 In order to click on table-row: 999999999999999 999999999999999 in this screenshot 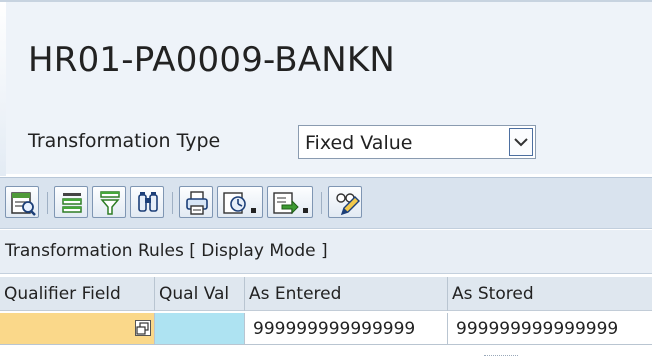, I will do `click(326, 329)`.